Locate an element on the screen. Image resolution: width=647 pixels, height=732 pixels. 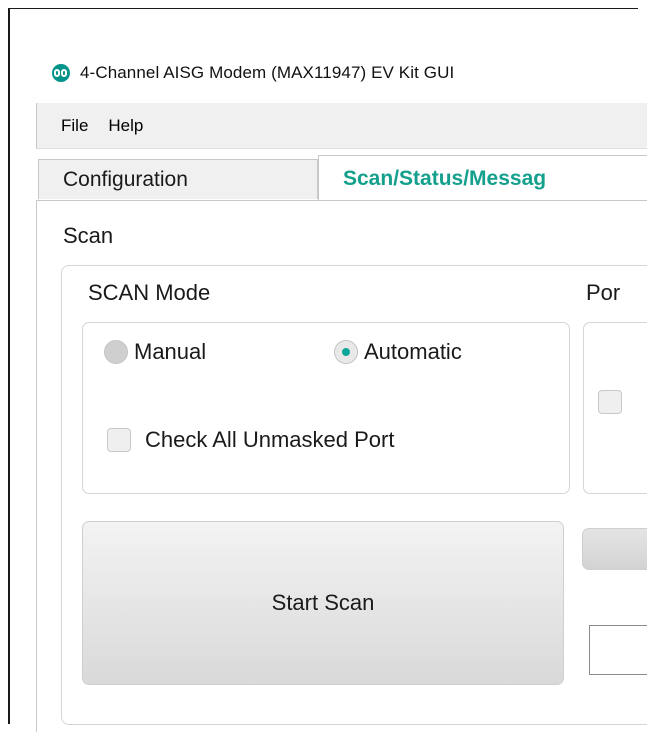
check-all-unmasked-port: Check All Unmasked Port is located at coordinates (250, 440).